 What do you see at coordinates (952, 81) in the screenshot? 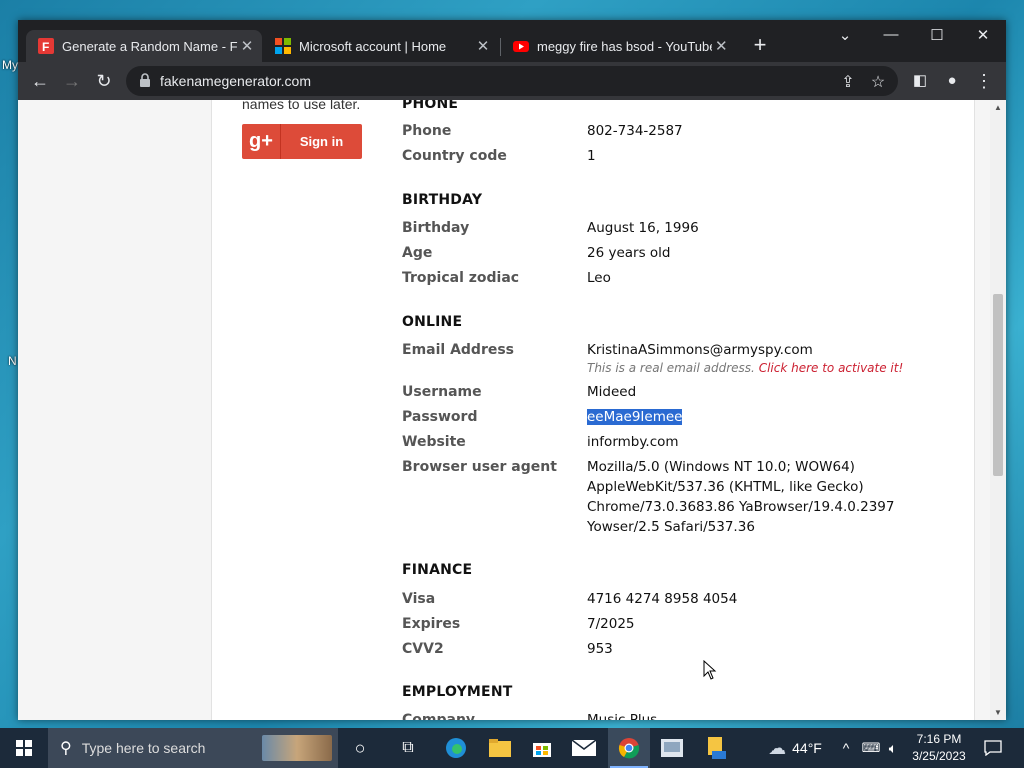
I see `profile-icon: ●` at bounding box center [952, 81].